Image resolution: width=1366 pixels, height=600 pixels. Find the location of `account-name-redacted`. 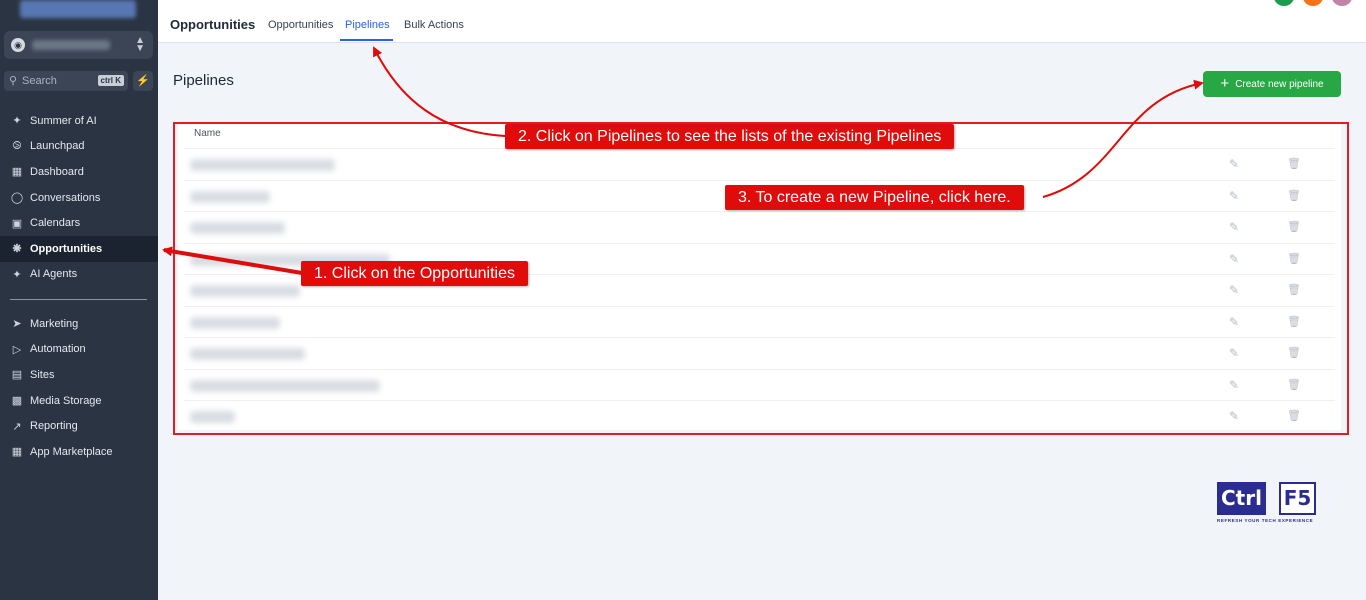

account-name-redacted is located at coordinates (71, 45).